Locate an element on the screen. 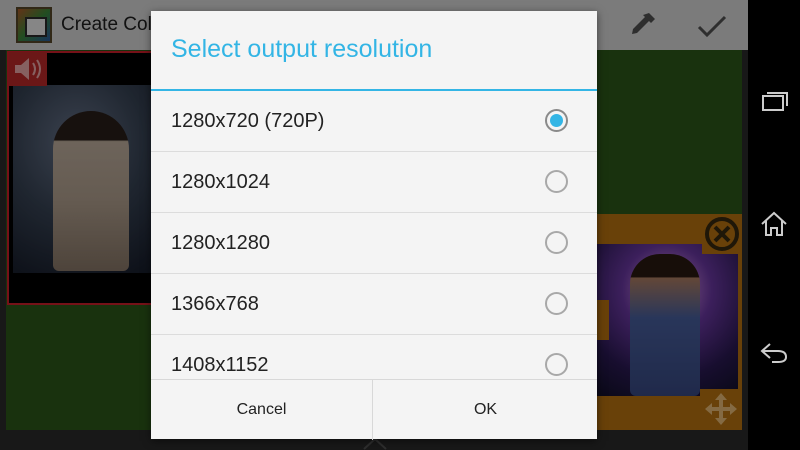 The image size is (800, 450). dialog-title: Select output resolution is located at coordinates (302, 49).